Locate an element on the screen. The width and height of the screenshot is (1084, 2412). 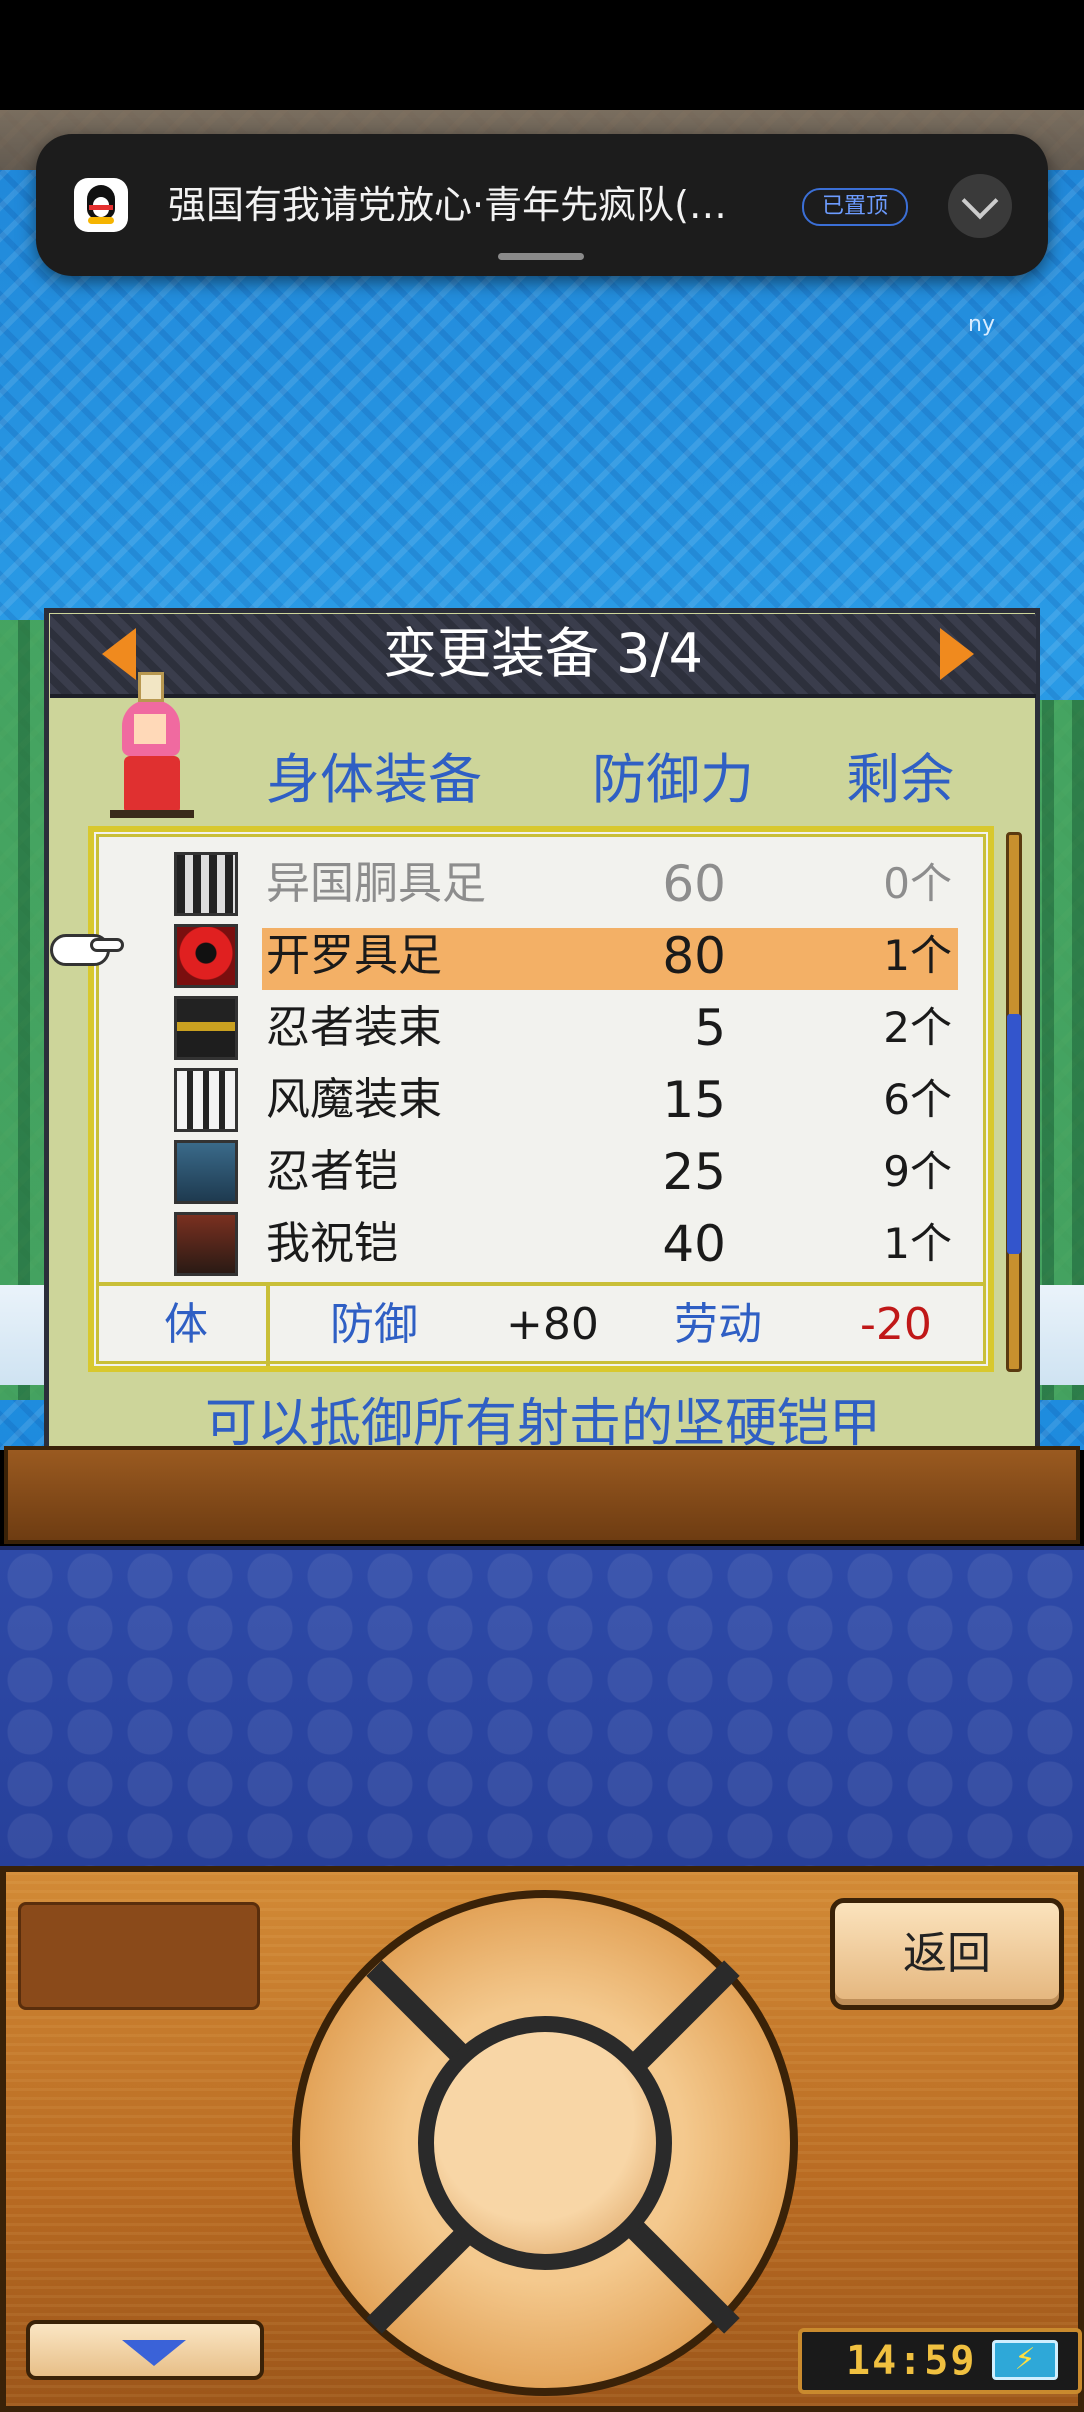
column-header-body-equipment: 身体装备 is located at coordinates (374, 779).